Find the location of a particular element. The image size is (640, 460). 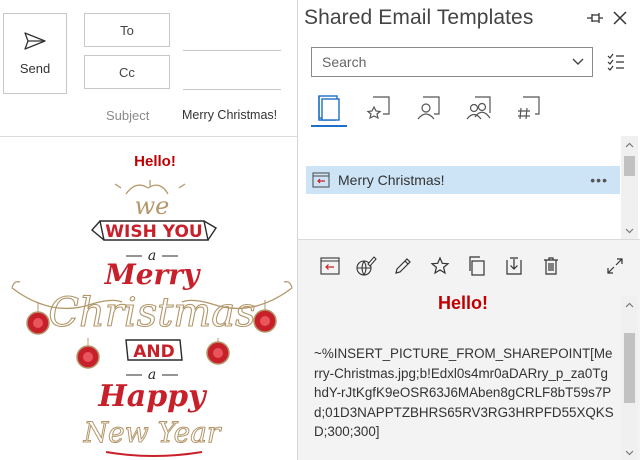

insert-icon is located at coordinates (330, 266).